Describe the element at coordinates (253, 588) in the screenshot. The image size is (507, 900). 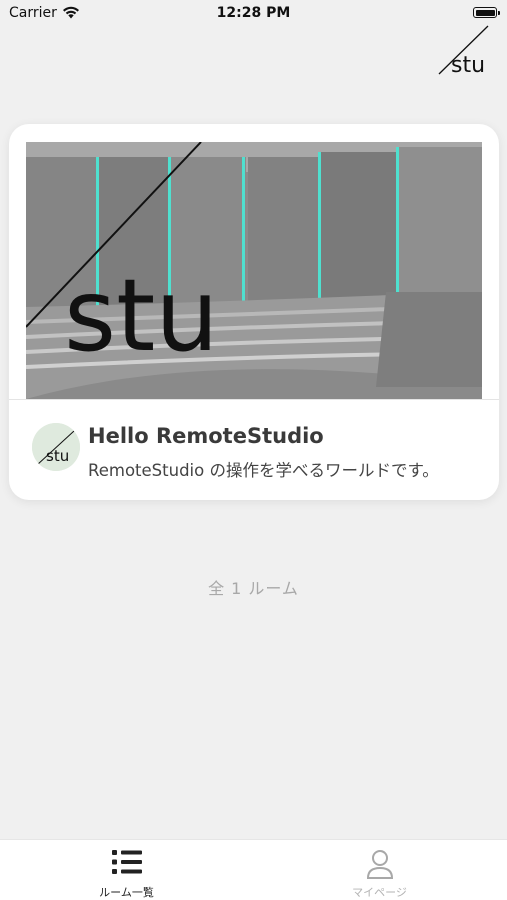
I see `room-count: 全 1 ルーム` at that location.